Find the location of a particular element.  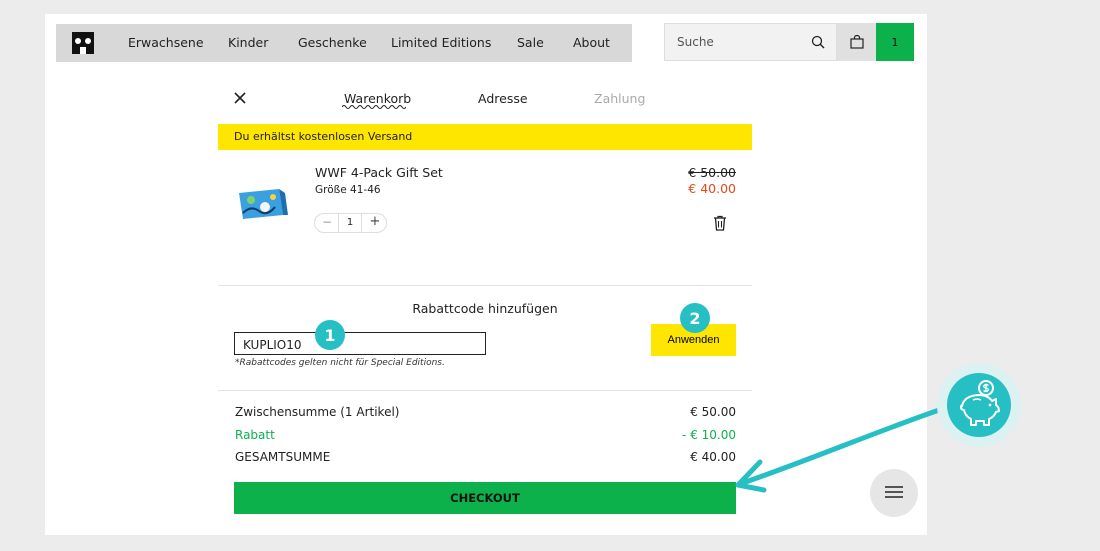

search-icon is located at coordinates (818, 42).